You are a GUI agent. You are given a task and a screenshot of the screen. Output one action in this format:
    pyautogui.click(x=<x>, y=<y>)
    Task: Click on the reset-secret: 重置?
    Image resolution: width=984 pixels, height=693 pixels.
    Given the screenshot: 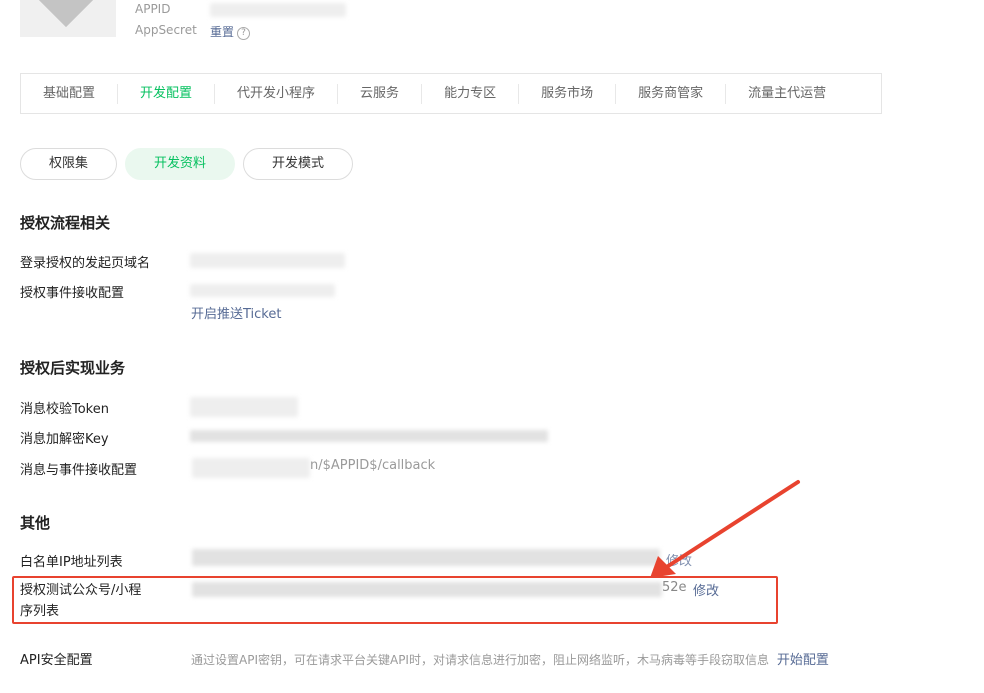 What is the action you would take?
    pyautogui.click(x=230, y=31)
    